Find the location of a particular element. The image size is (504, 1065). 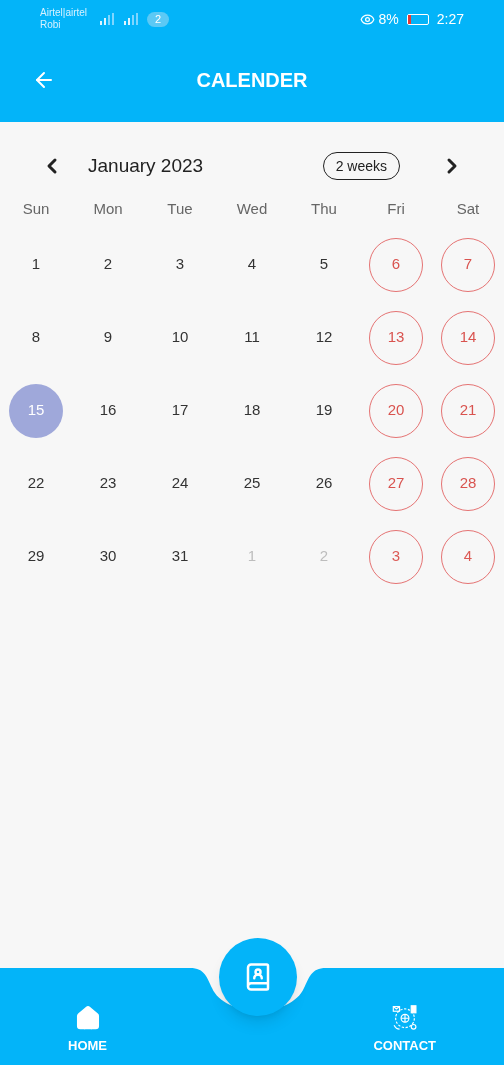

calendar-day: 12 is located at coordinates (324, 337).